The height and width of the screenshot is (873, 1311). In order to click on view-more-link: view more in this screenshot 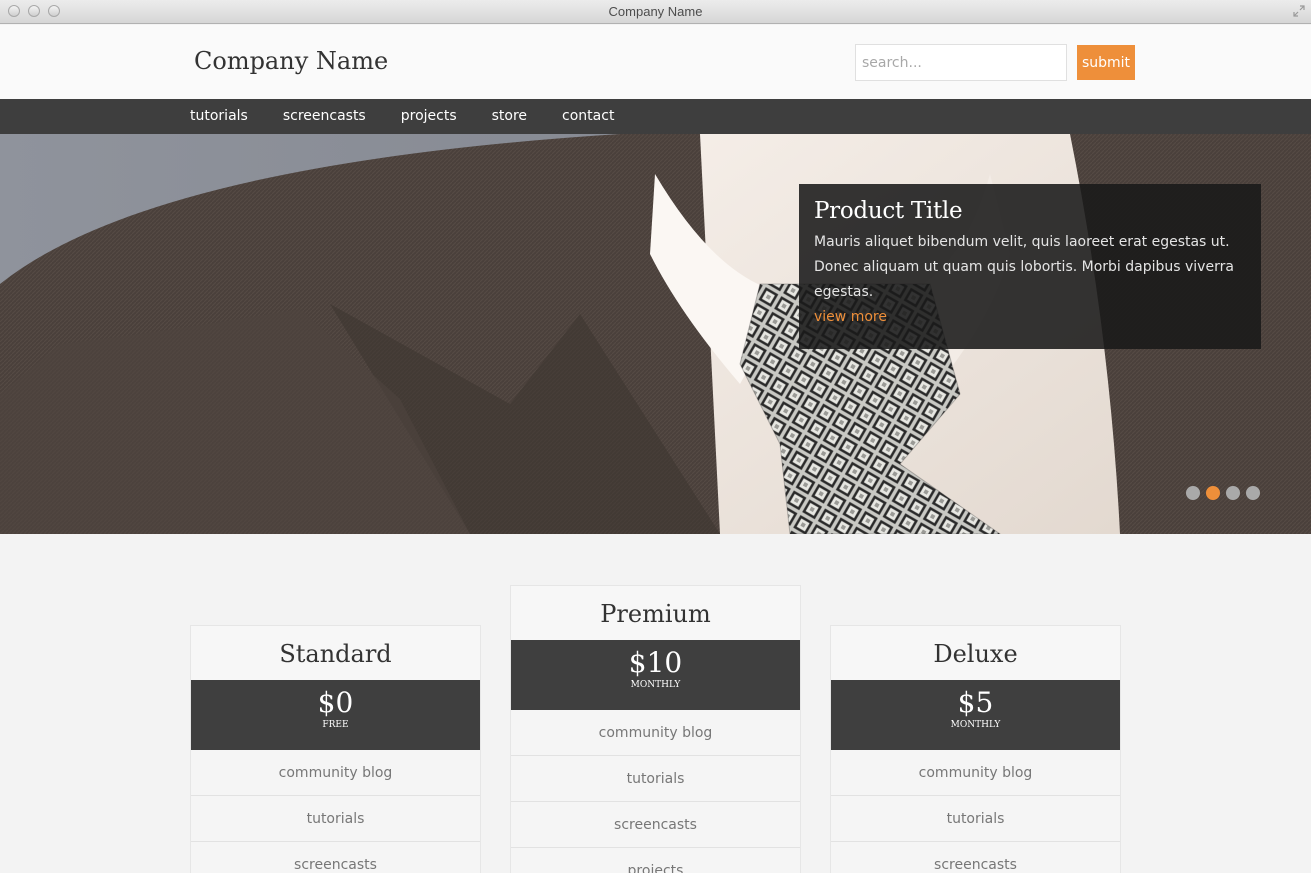, I will do `click(850, 317)`.